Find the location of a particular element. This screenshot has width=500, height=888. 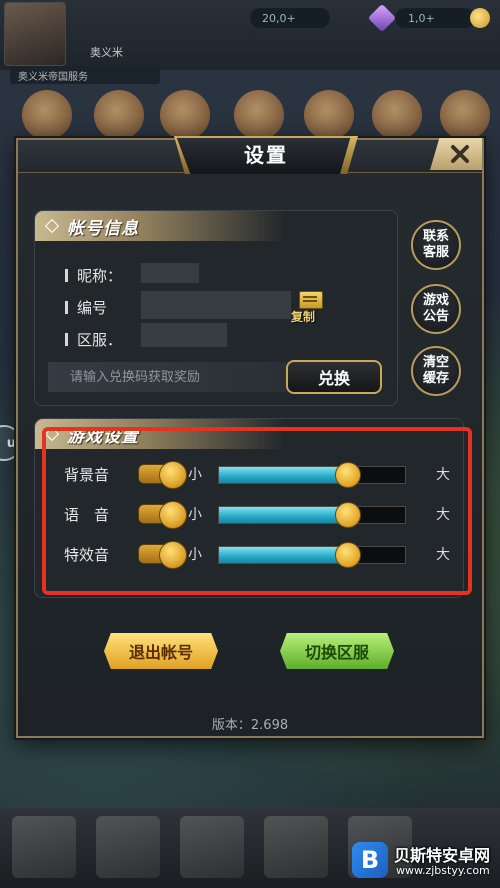

contact-support-button: 联系 客服 is located at coordinates (436, 245).